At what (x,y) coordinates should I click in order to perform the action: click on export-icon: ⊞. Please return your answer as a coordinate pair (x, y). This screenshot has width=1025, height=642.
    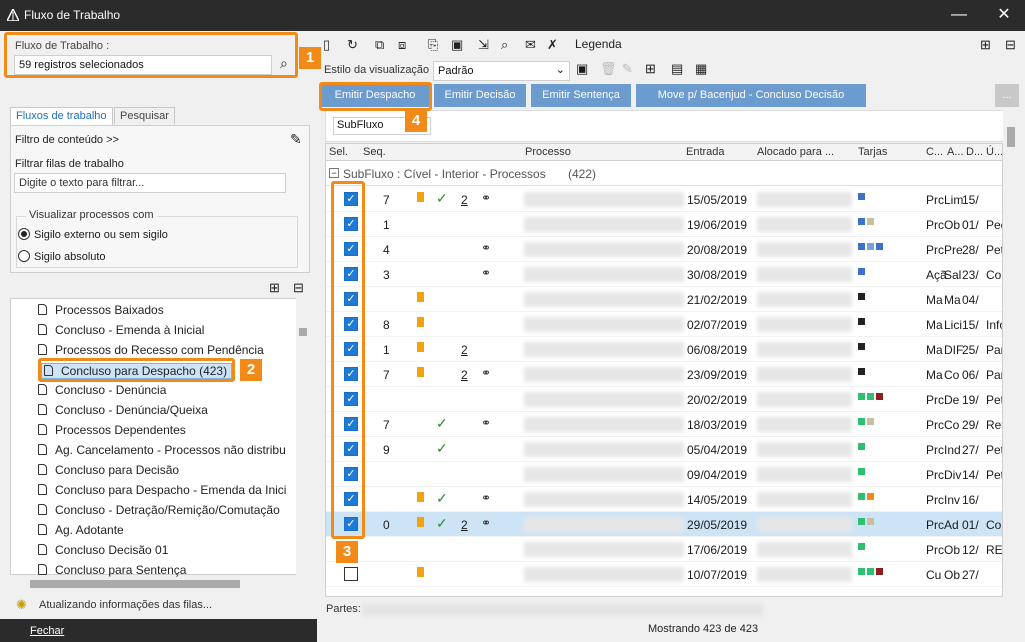
    Looking at the image, I should click on (650, 69).